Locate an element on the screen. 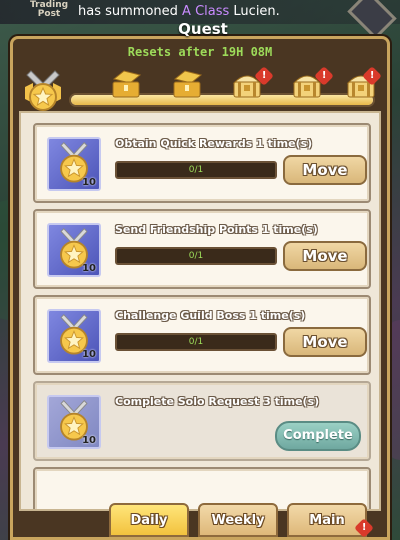  tab-main: Main is located at coordinates (327, 520).